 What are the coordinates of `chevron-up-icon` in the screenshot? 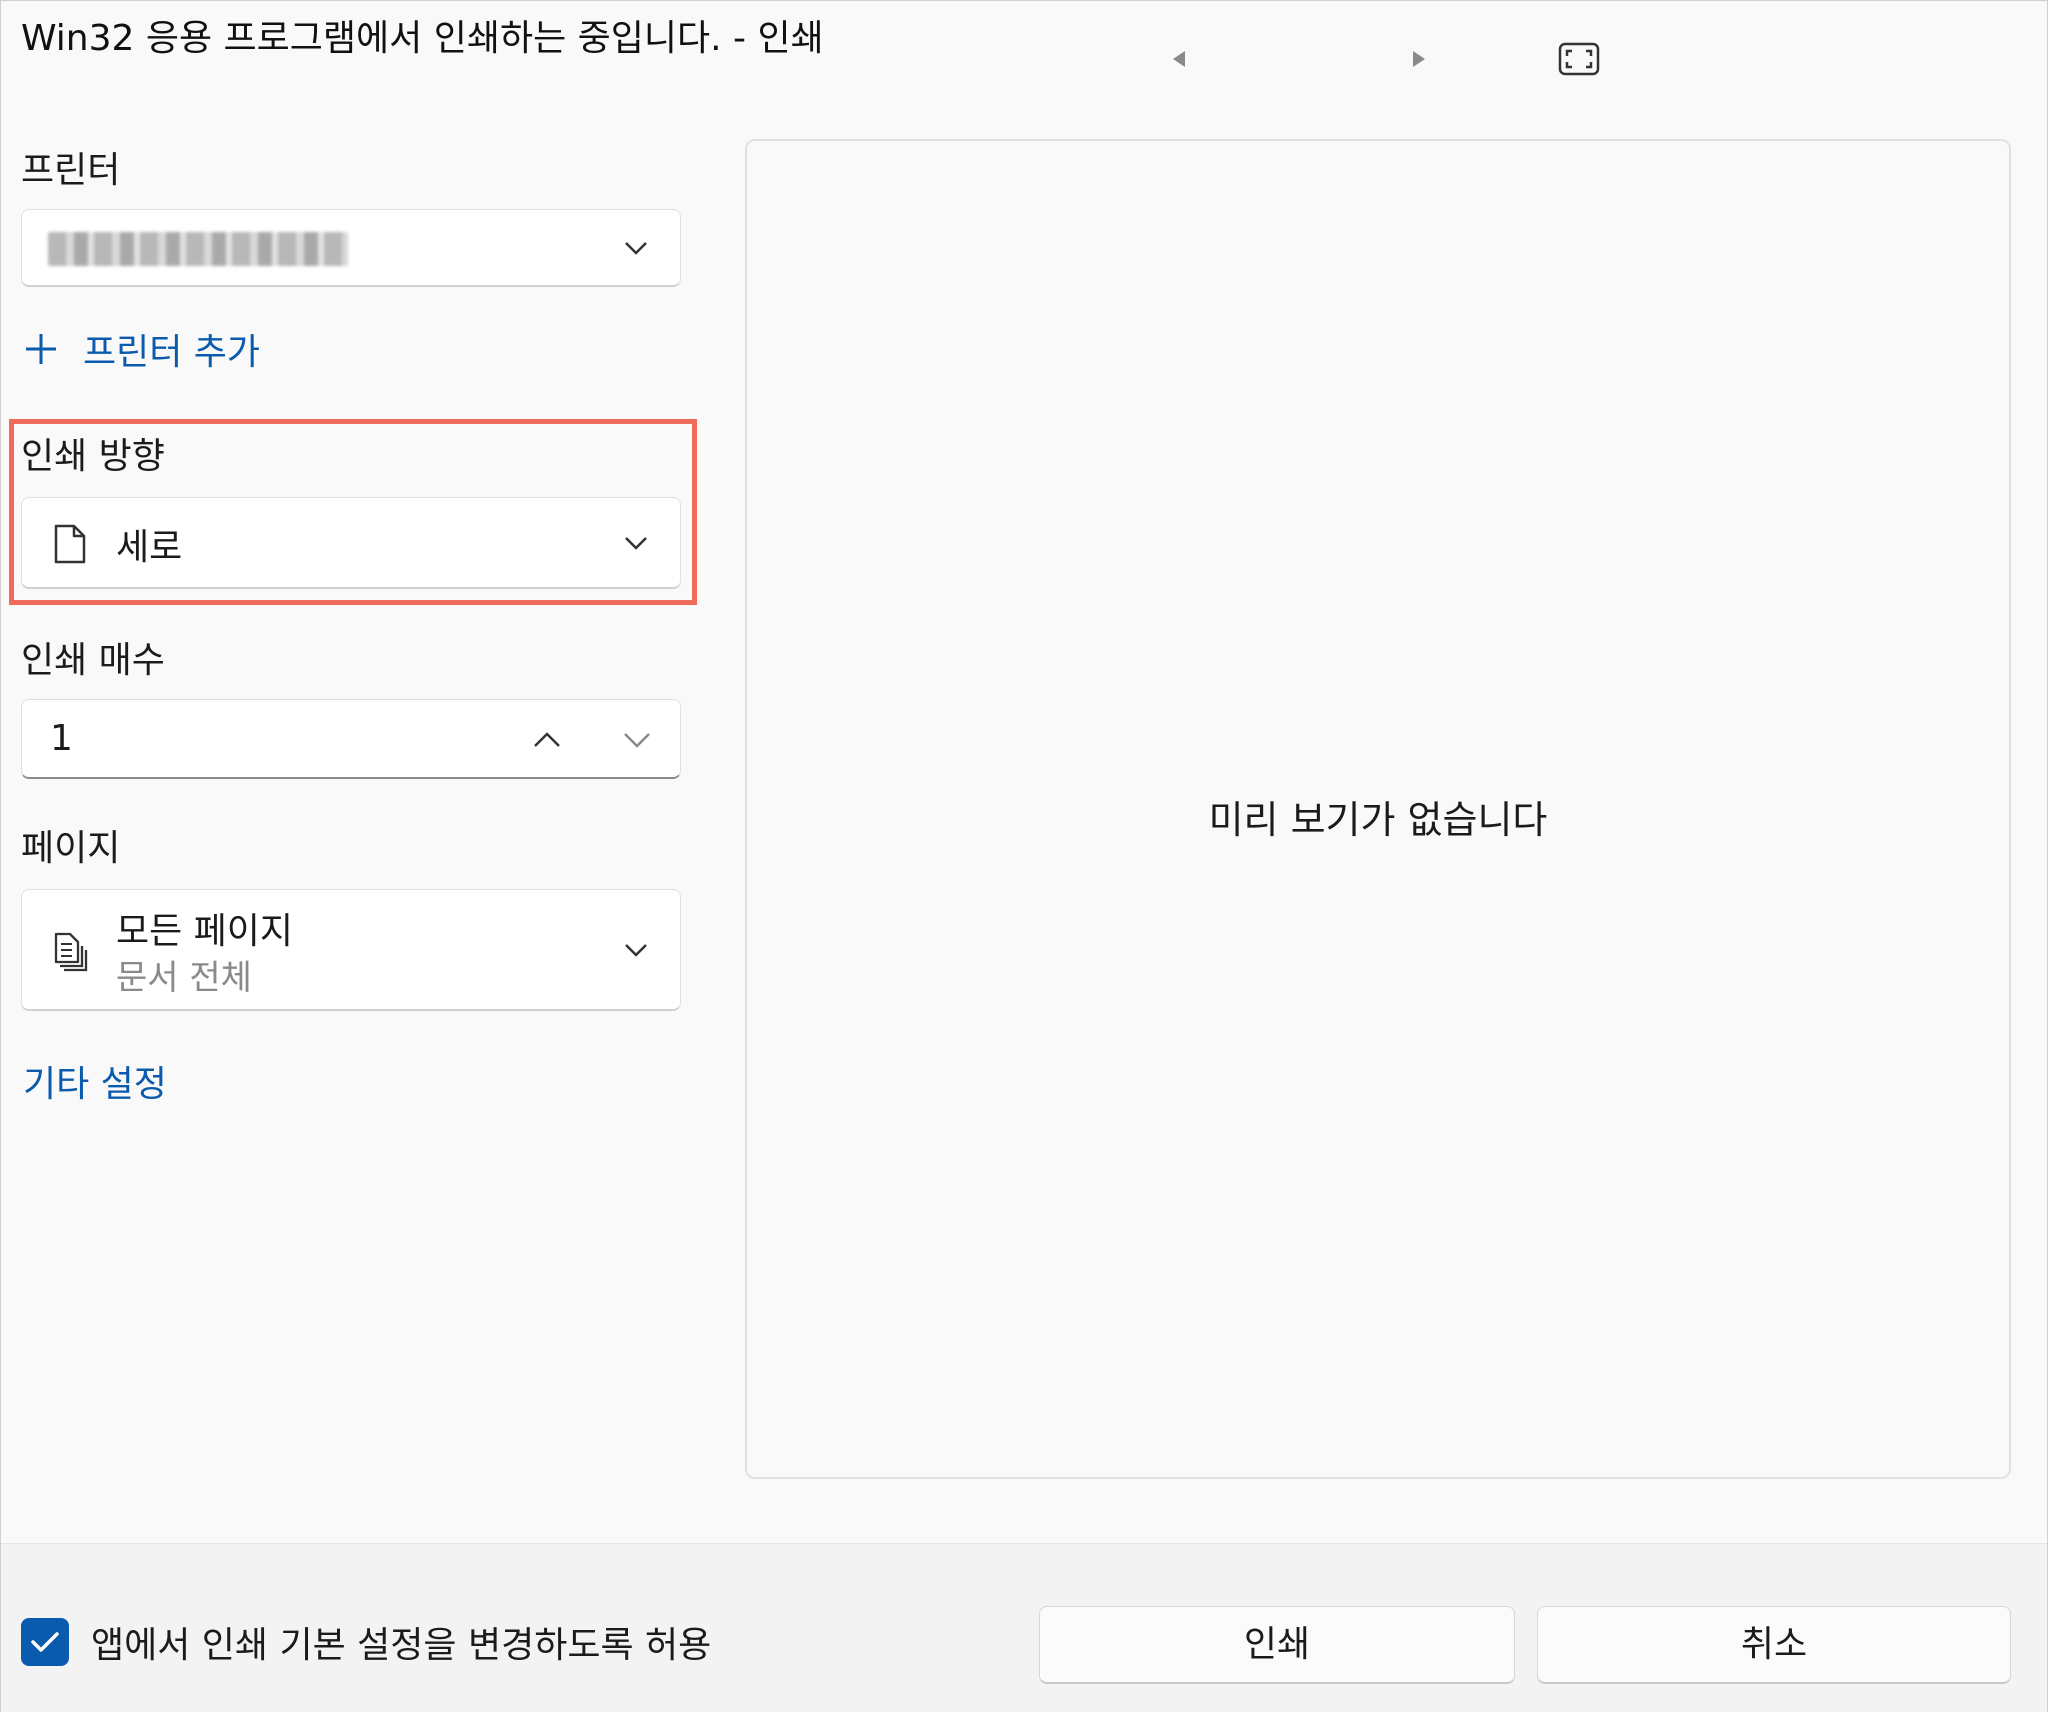 It's located at (547, 739).